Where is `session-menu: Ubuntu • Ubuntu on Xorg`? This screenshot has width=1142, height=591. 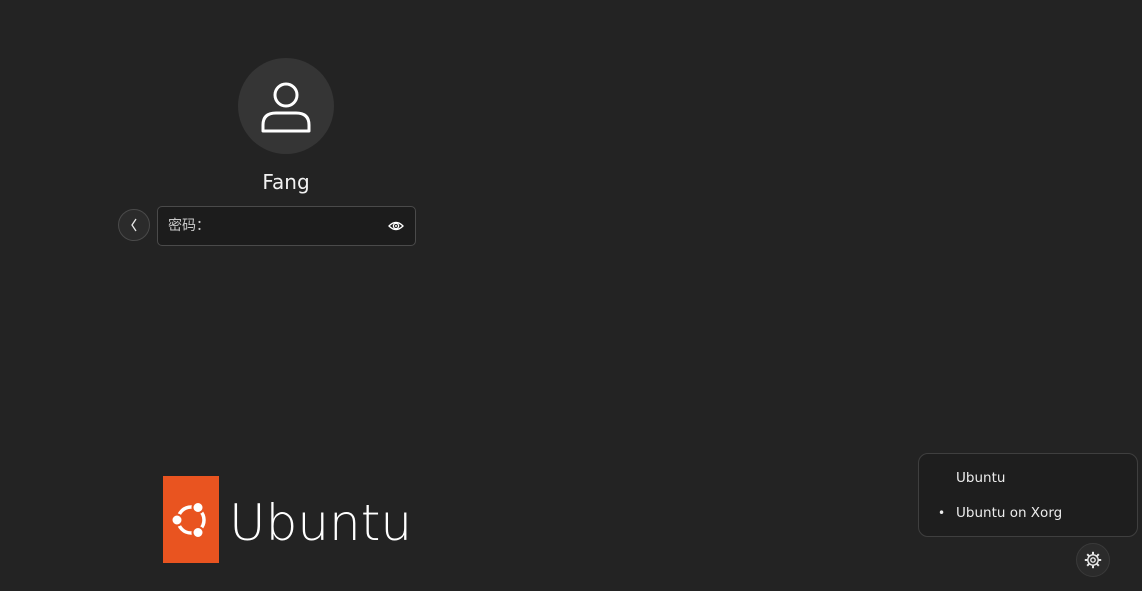
session-menu: Ubuntu • Ubuntu on Xorg is located at coordinates (1028, 495).